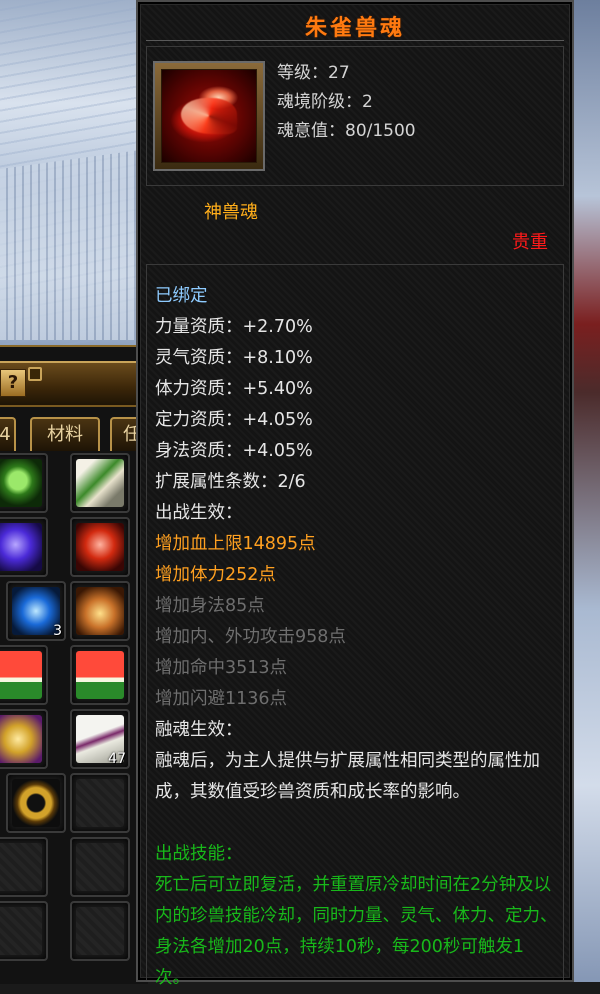 The width and height of the screenshot is (600, 994). I want to click on green-scroll-icon, so click(100, 483).